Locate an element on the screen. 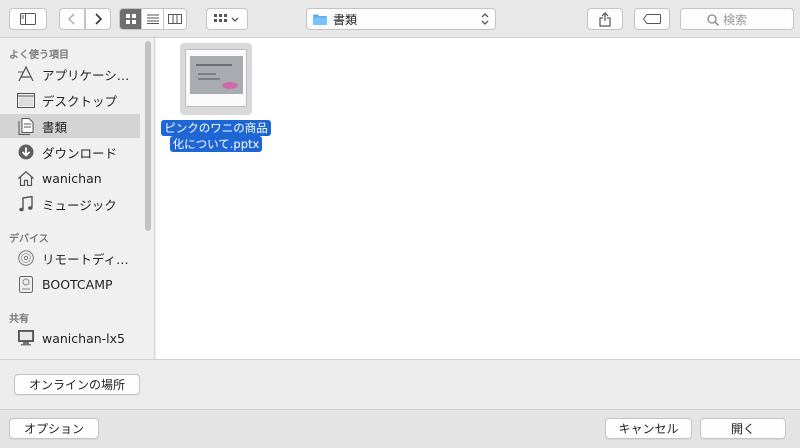 Image resolution: width=800 pixels, height=448 pixels. chevron-left-icon is located at coordinates (71, 19).